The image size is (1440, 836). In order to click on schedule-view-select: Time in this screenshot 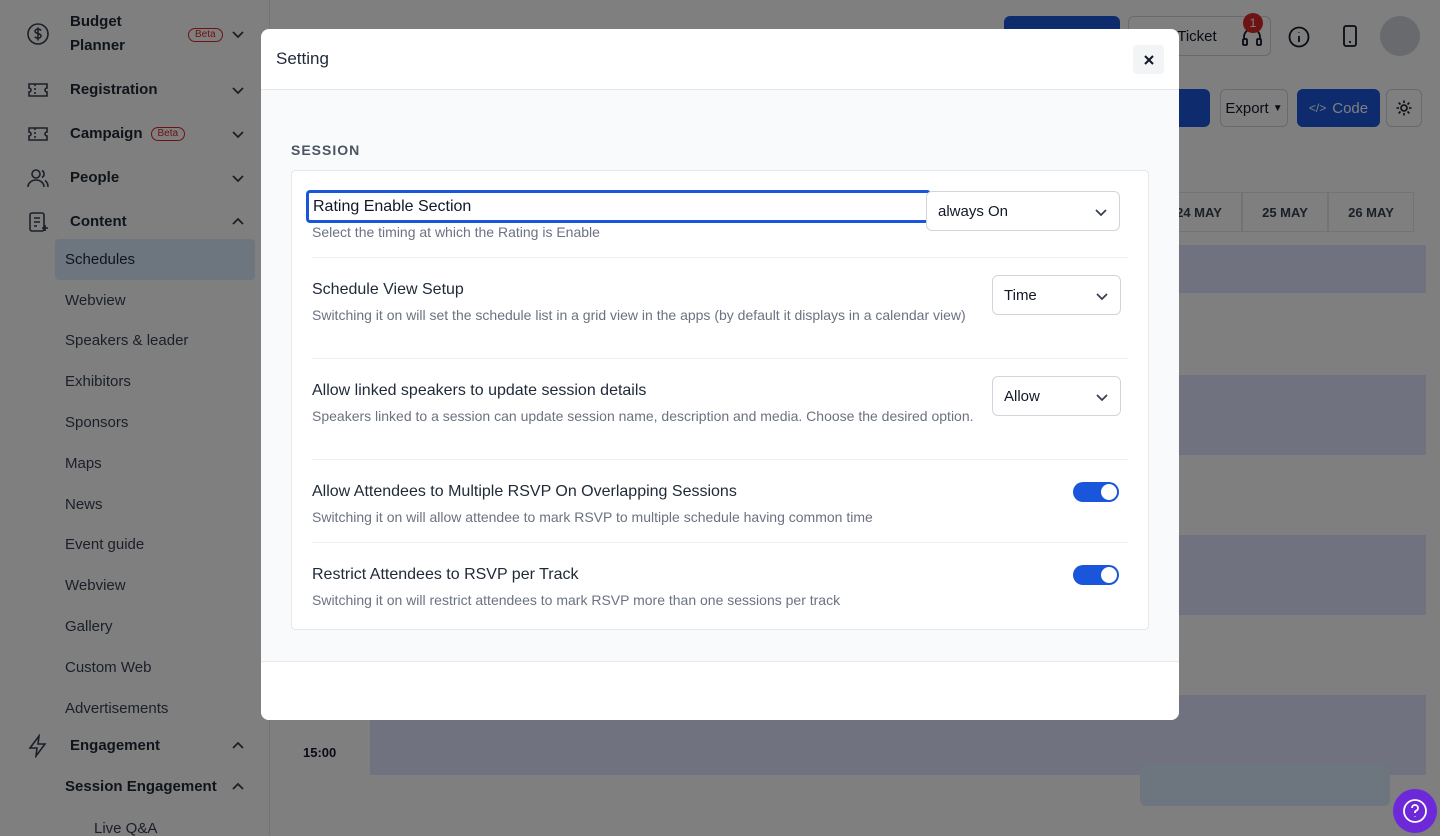, I will do `click(1056, 295)`.